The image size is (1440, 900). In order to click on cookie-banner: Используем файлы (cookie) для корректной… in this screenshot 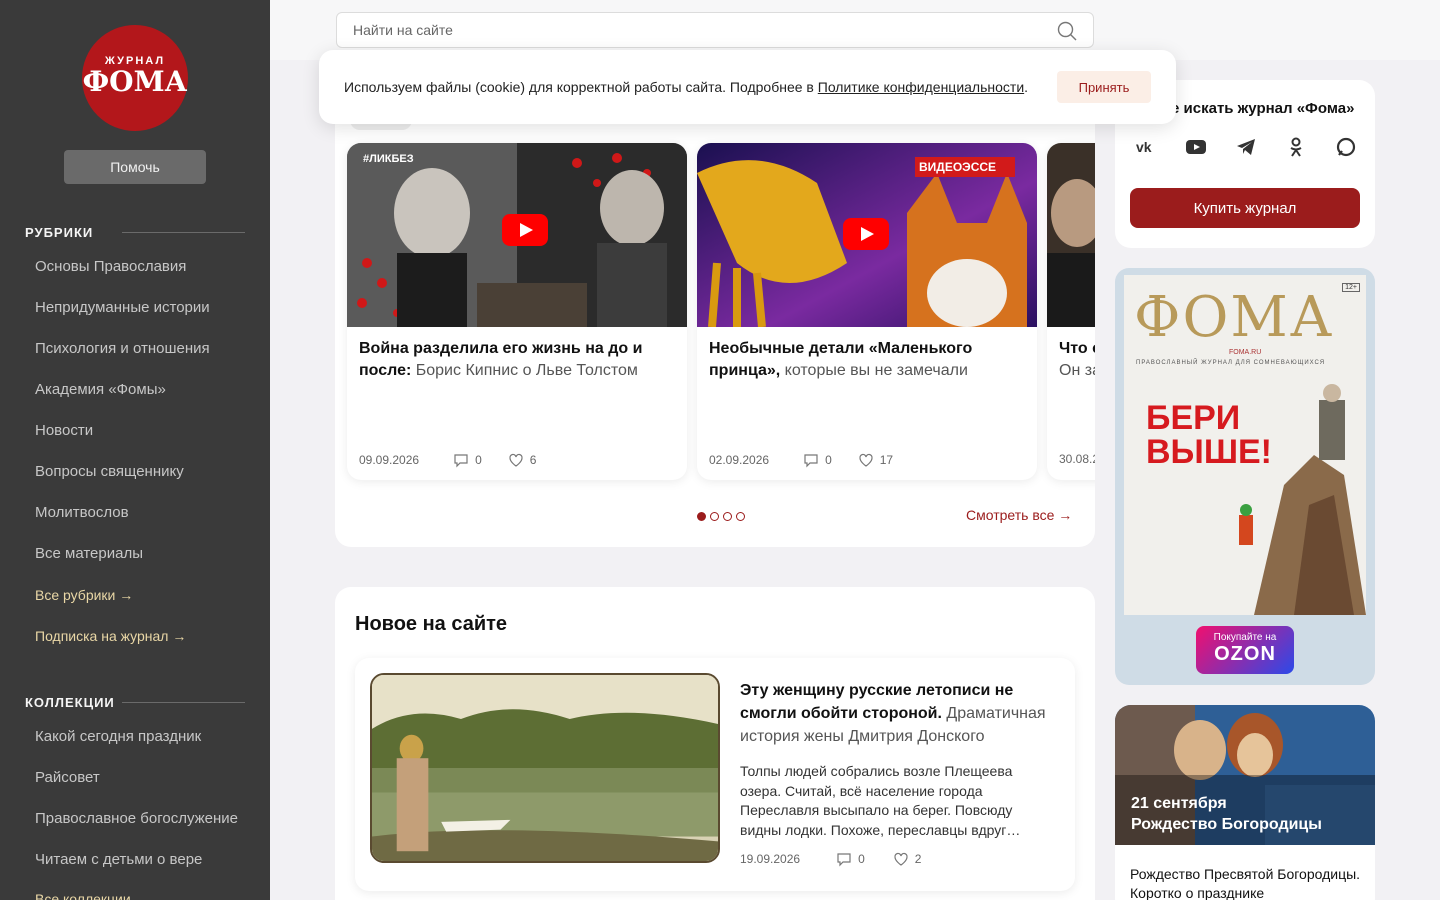, I will do `click(747, 87)`.